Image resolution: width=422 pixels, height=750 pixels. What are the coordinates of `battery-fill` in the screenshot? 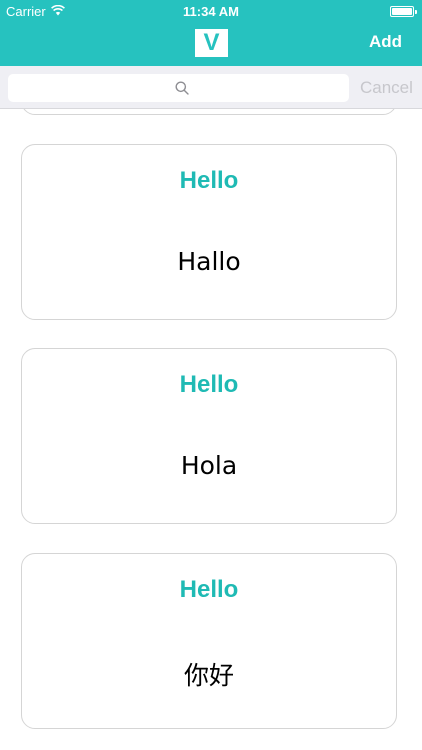 It's located at (402, 11).